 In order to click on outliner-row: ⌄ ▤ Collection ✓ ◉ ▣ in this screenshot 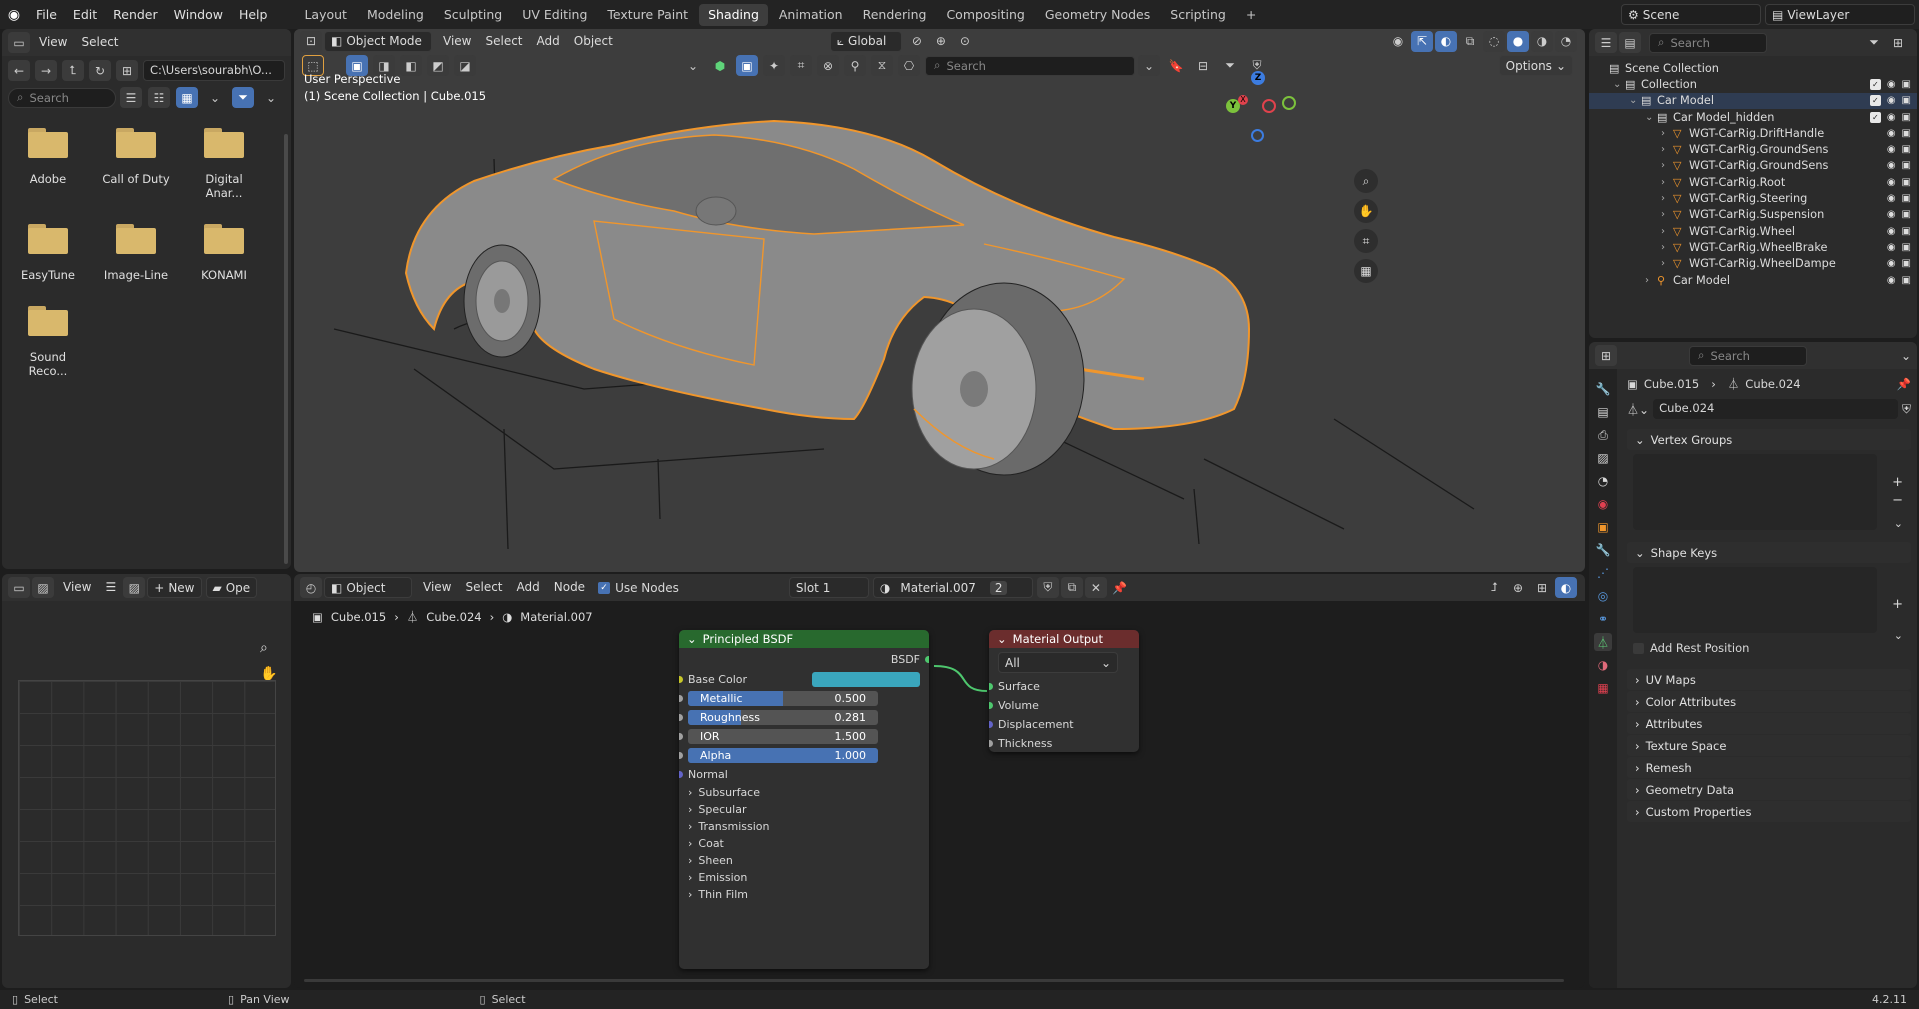, I will do `click(1753, 84)`.